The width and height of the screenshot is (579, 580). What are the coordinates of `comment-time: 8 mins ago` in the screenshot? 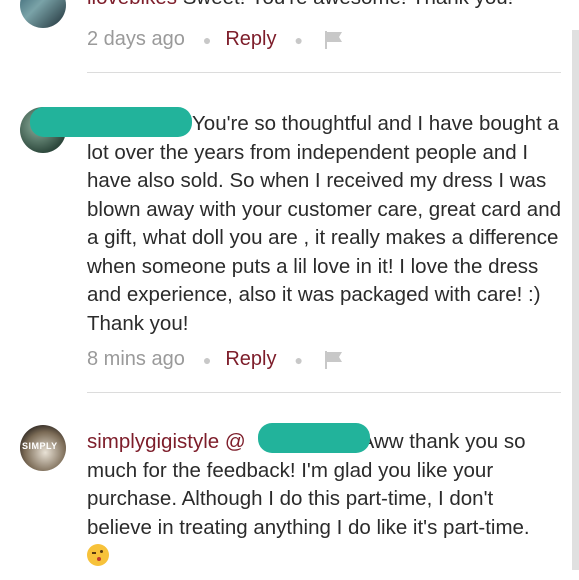 It's located at (136, 359).